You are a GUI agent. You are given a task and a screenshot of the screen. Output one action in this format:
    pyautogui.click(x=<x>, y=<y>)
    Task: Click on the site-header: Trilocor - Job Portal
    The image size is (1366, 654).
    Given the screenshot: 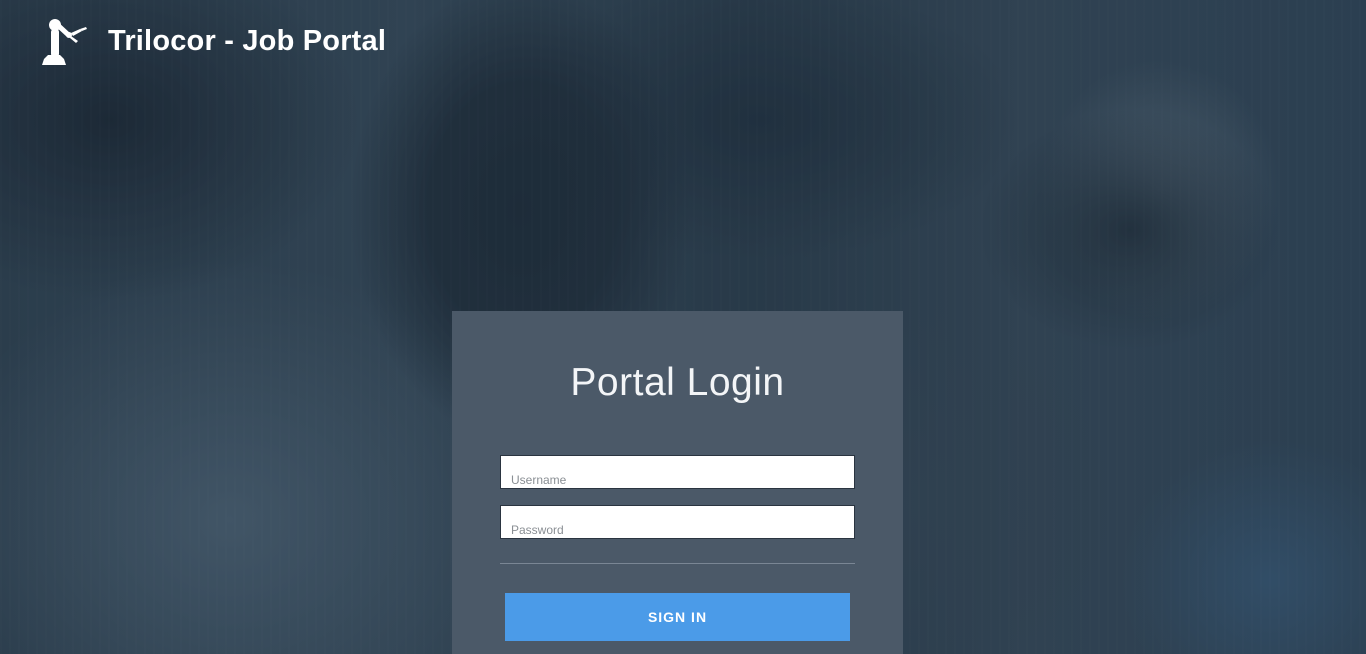 What is the action you would take?
    pyautogui.click(x=213, y=41)
    